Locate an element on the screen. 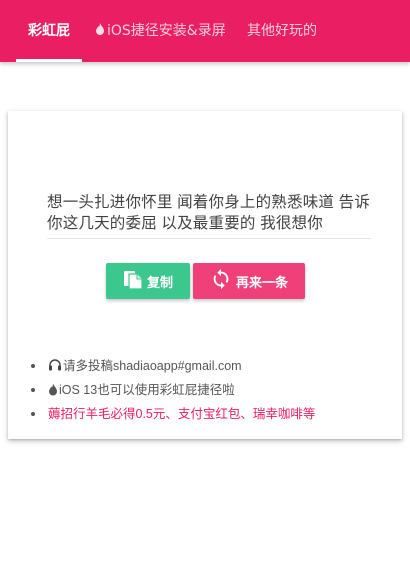  tab-ios-shortcut-install: iOS捷径安装&录屏 is located at coordinates (160, 31).